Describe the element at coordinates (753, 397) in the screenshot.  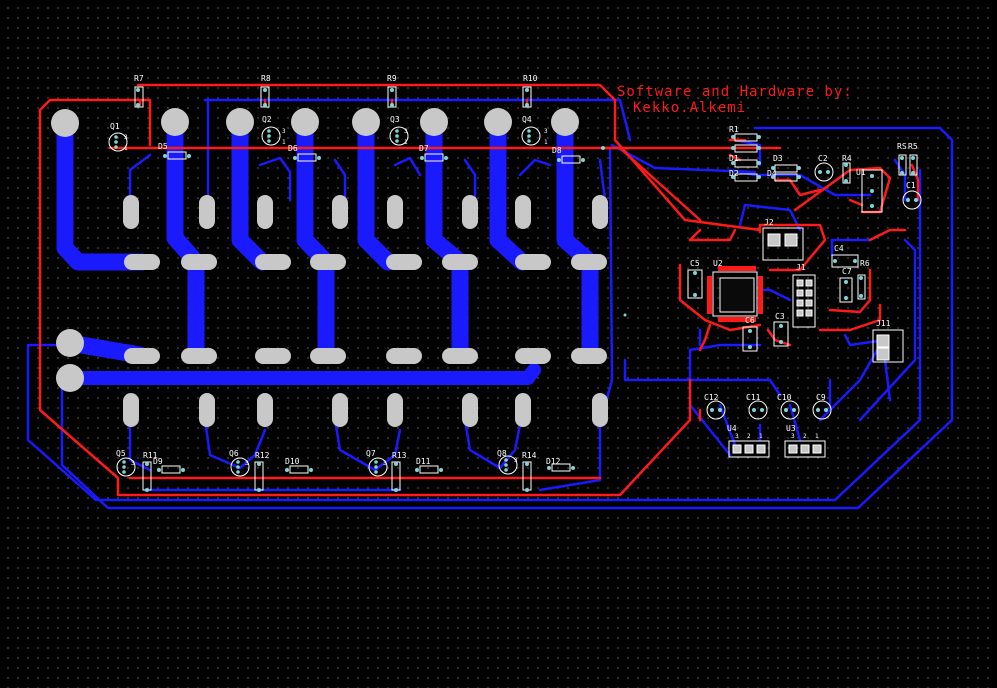
I see `label-c11: C11` at that location.